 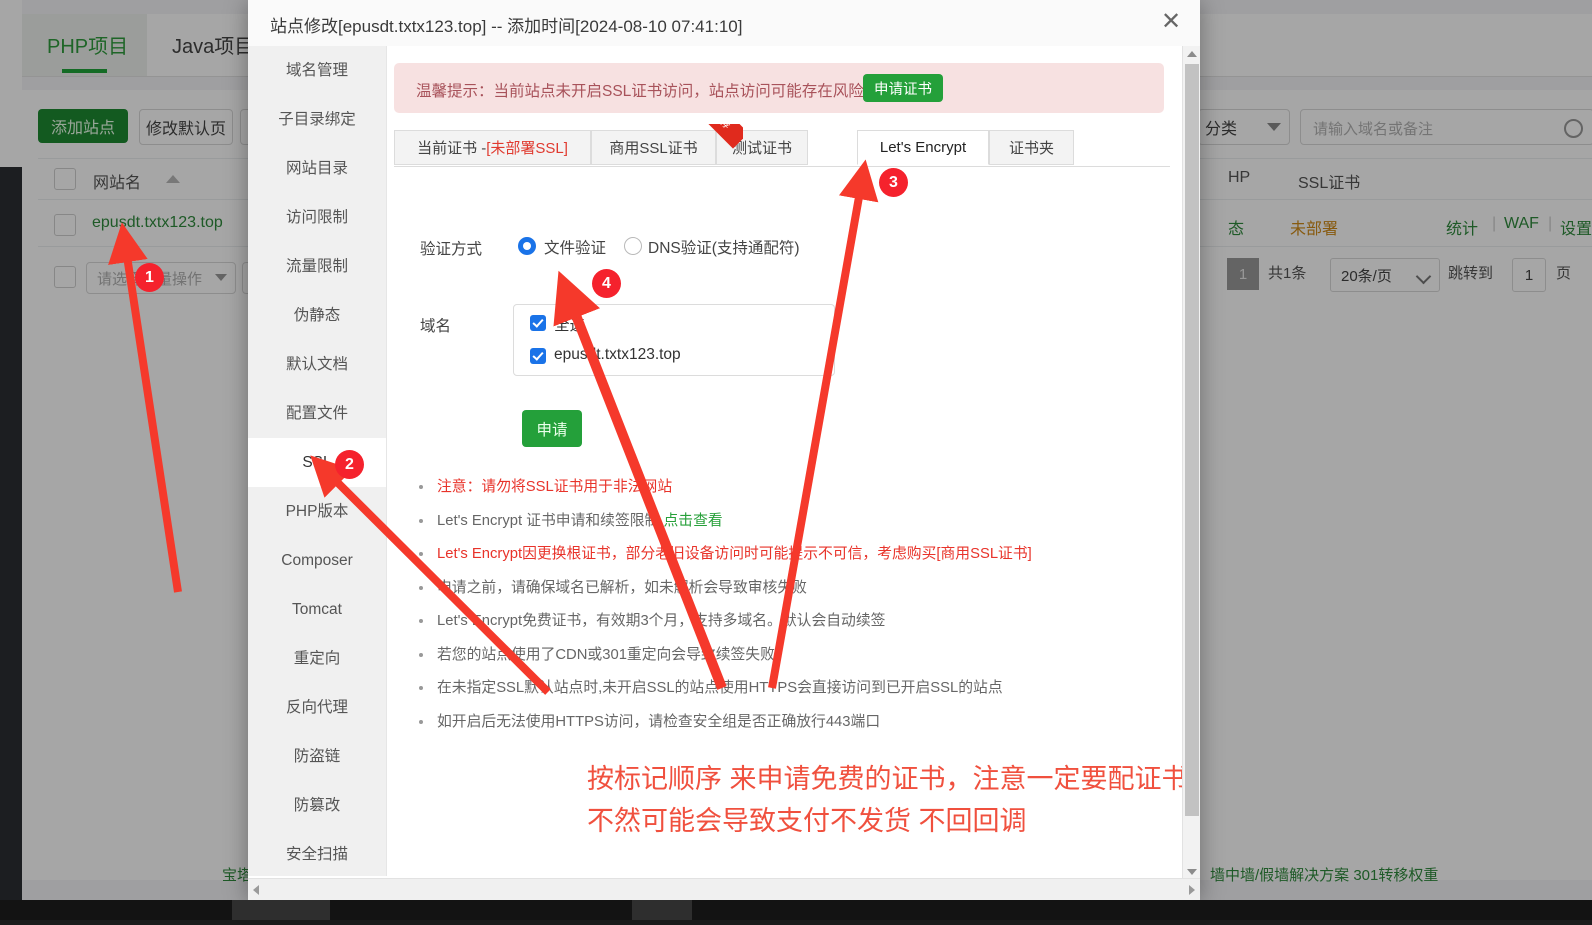 What do you see at coordinates (1243, 274) in the screenshot?
I see `pagination-current-page: 1` at bounding box center [1243, 274].